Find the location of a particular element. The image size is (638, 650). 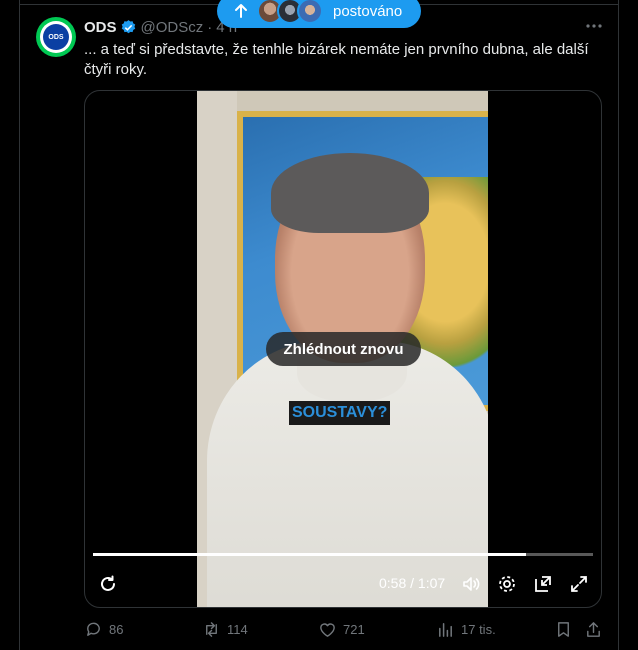

time-readout: 0:58 / 1:07 is located at coordinates (412, 583).